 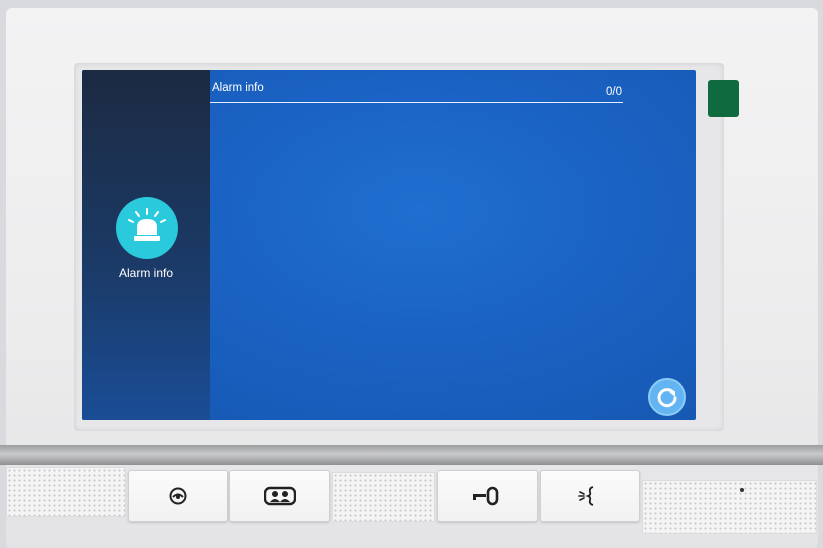 What do you see at coordinates (147, 224) in the screenshot?
I see `alarm-siren-icon-glyph` at bounding box center [147, 224].